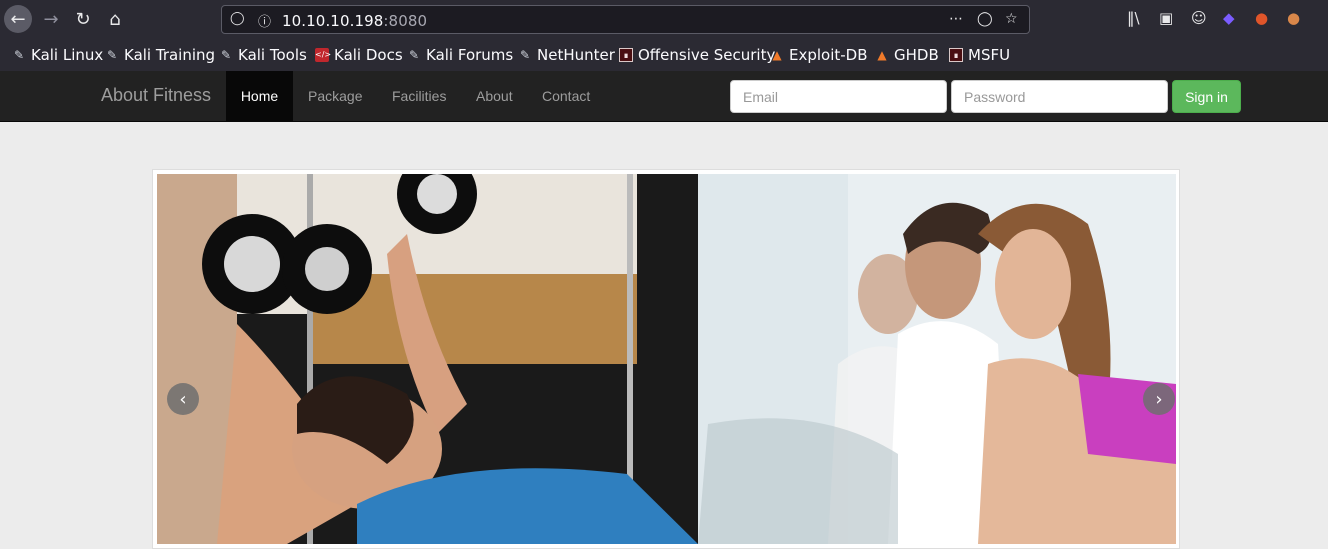 Image resolution: width=1328 pixels, height=549 pixels. Describe the element at coordinates (989, 55) in the screenshot. I see `bookmark-label: MSFU` at that location.